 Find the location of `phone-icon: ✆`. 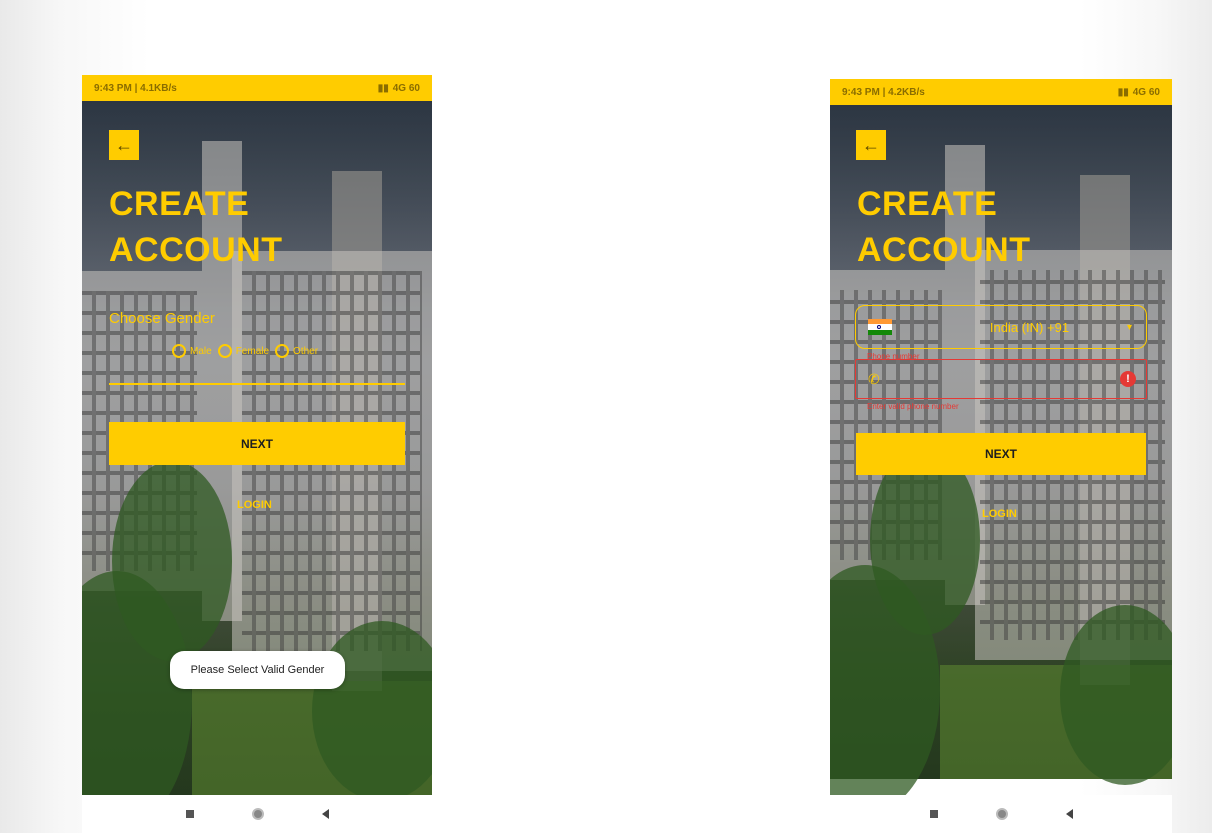

phone-icon: ✆ is located at coordinates (874, 378).